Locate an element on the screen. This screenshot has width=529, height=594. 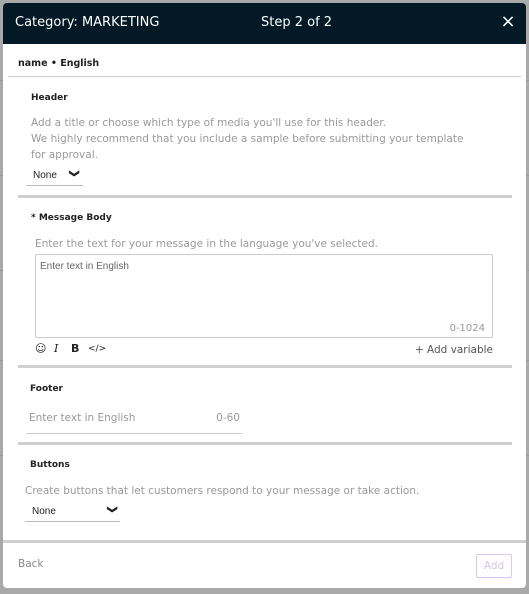
message-body-textarea: Enter text in English 0-1024 is located at coordinates (264, 296).